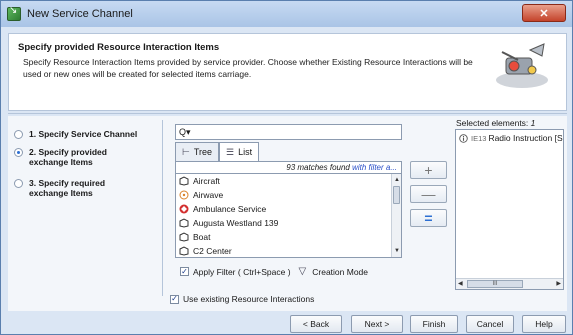 Image resolution: width=573 pixels, height=335 pixels. What do you see at coordinates (525, 138) in the screenshot?
I see `selected-item-label: Radio Instruction [S` at bounding box center [525, 138].